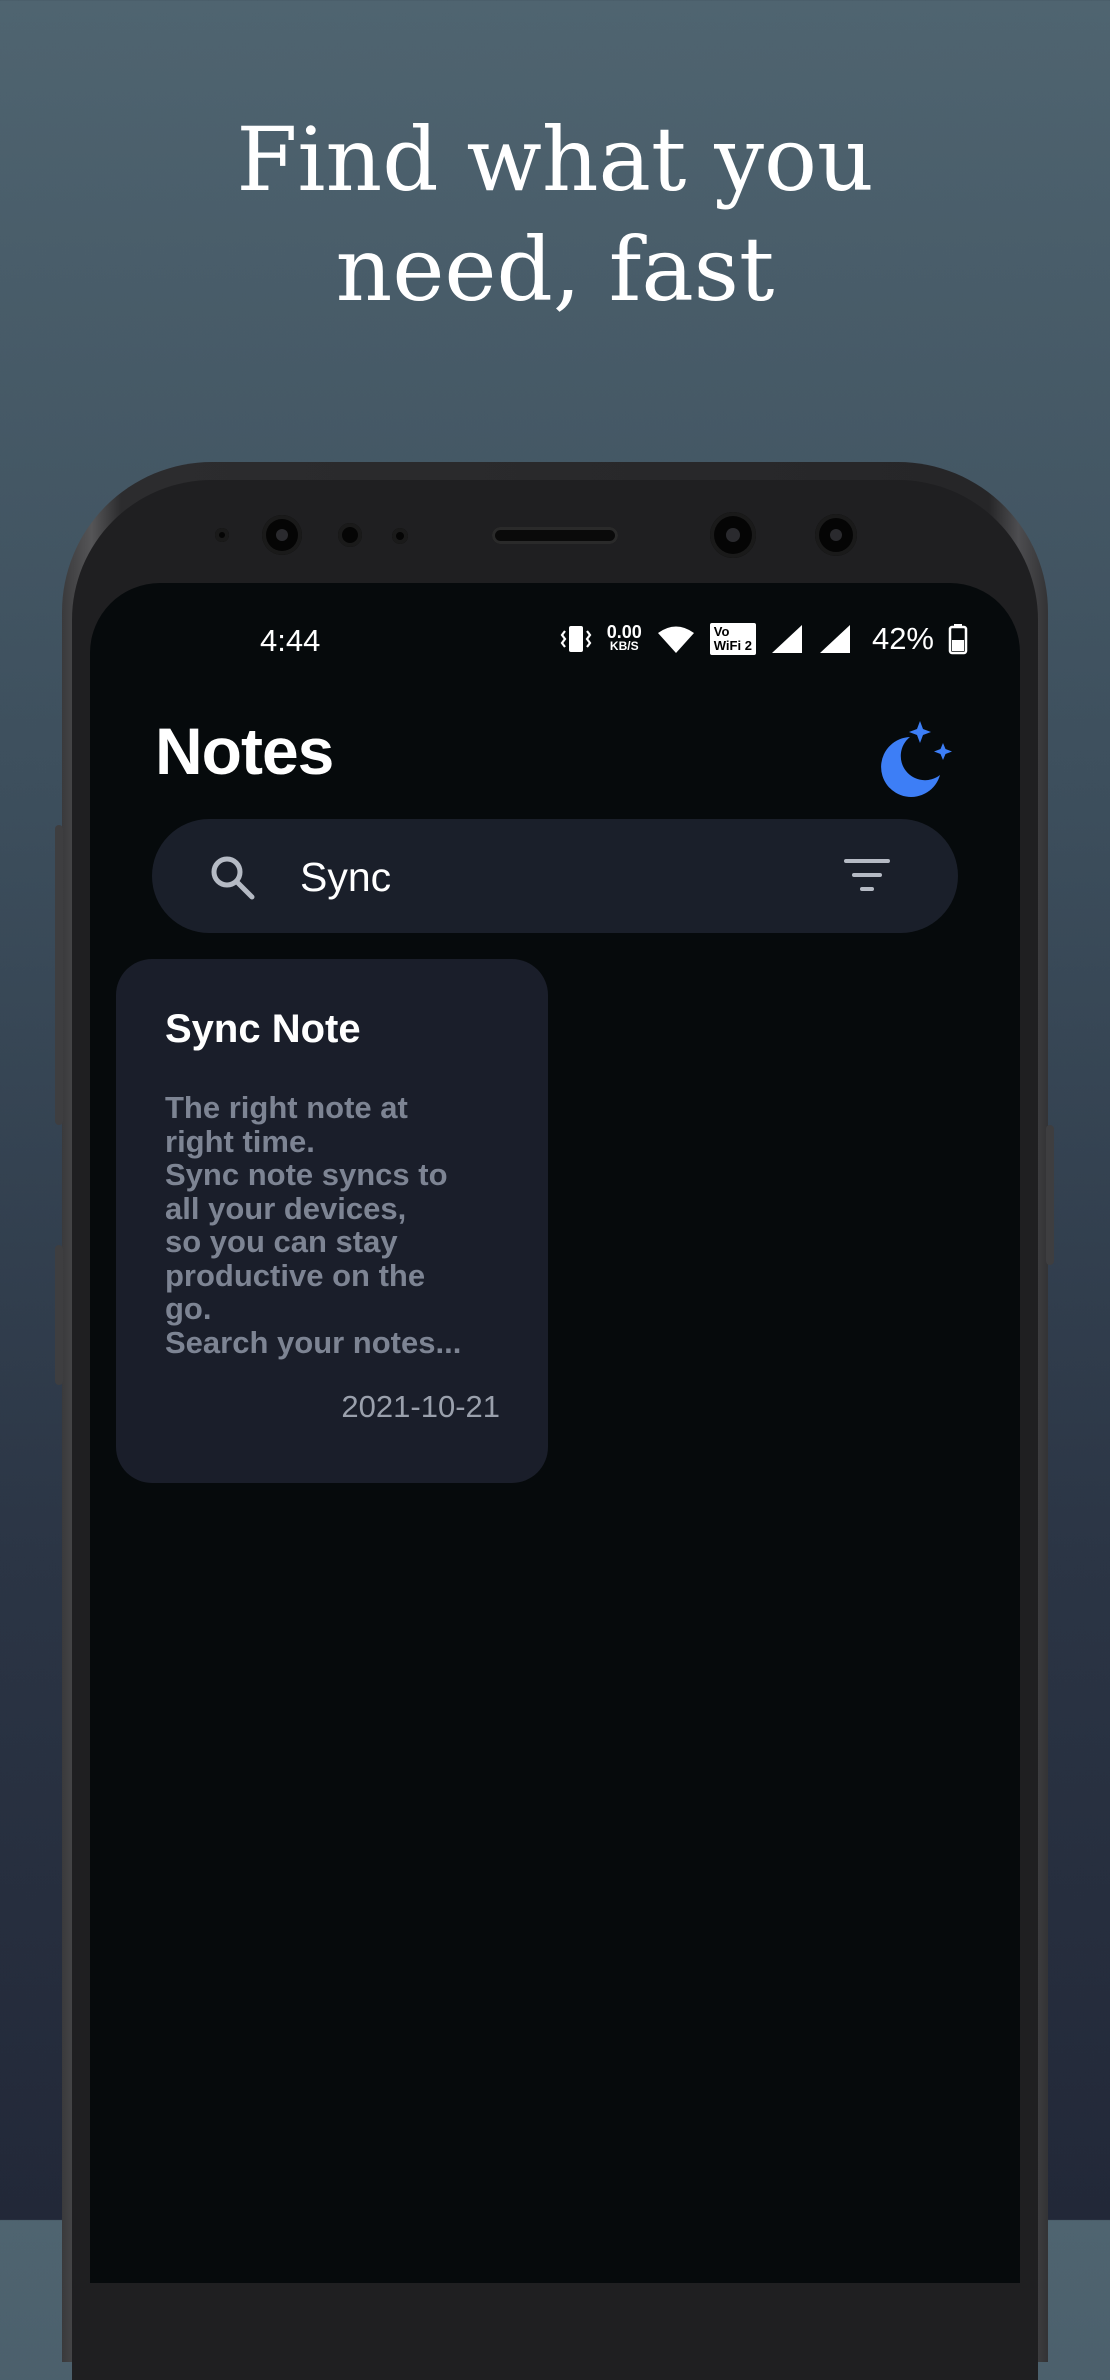  What do you see at coordinates (59, 975) in the screenshot?
I see `phone-volume-button` at bounding box center [59, 975].